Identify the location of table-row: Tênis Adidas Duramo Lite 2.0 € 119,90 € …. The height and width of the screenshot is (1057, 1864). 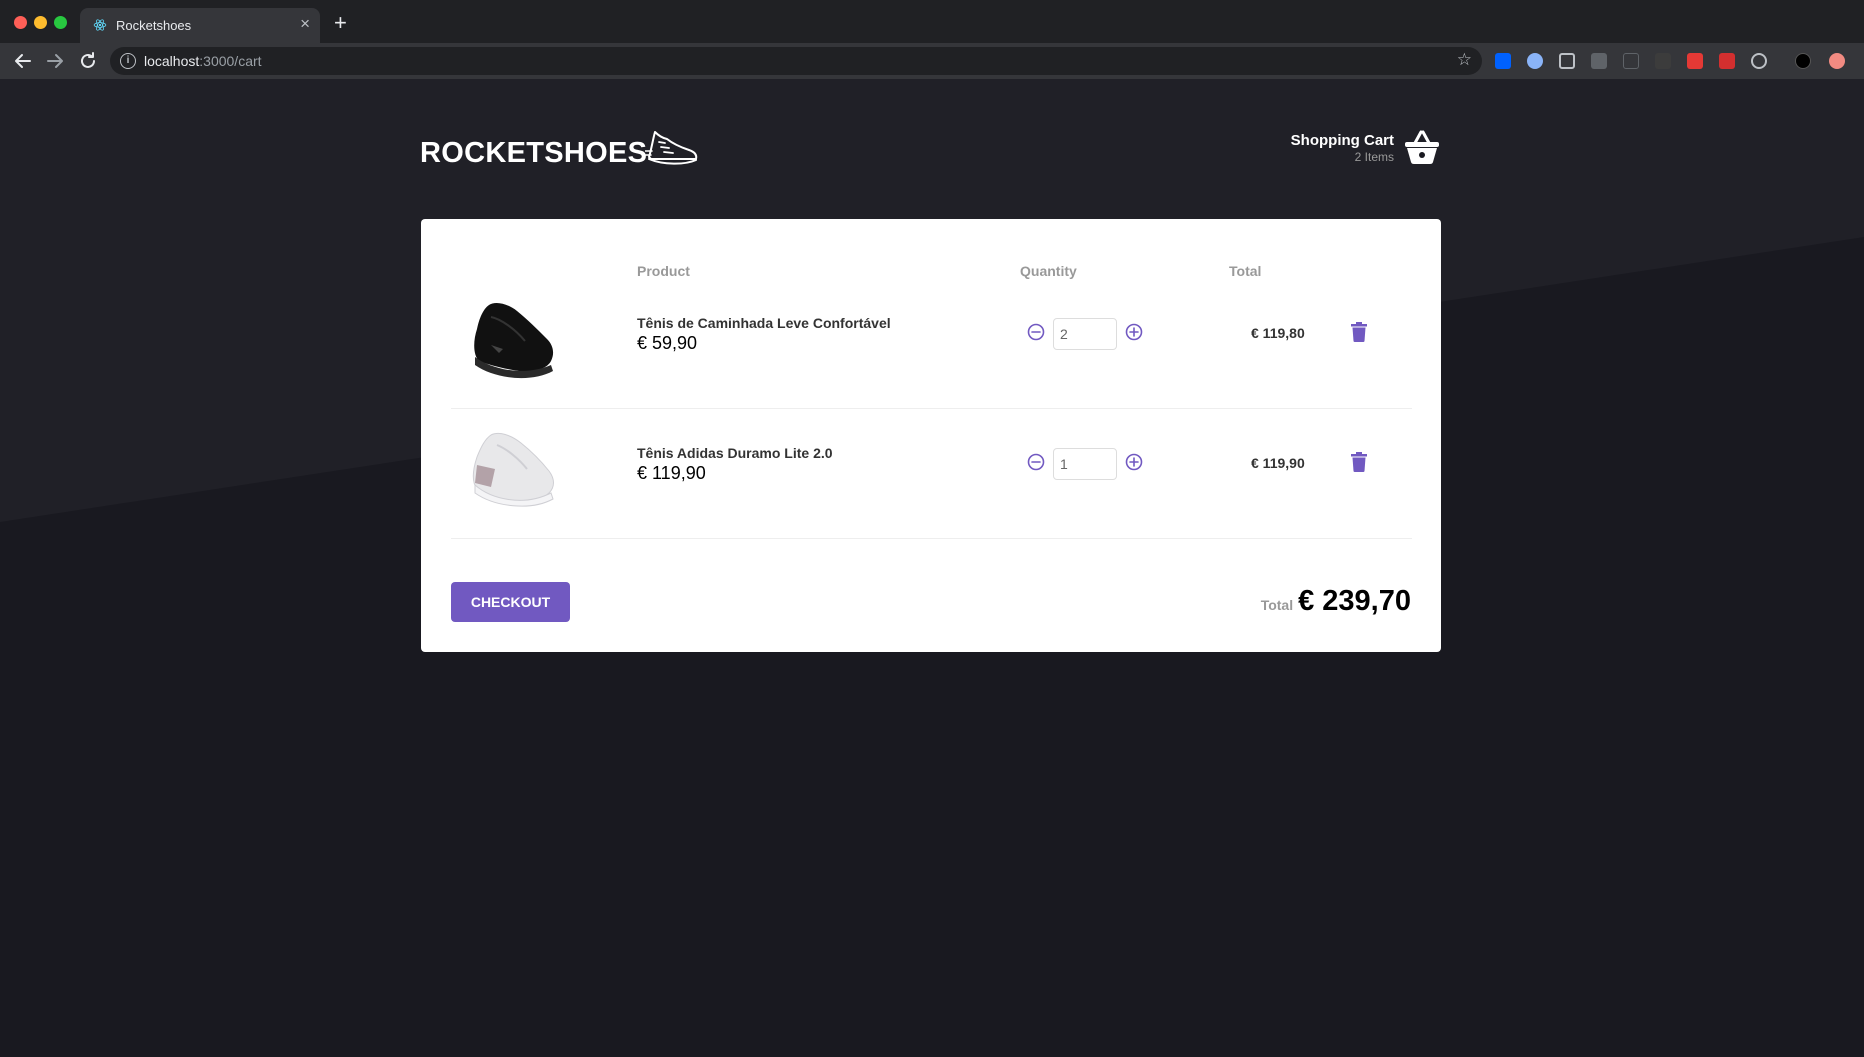
(931, 474).